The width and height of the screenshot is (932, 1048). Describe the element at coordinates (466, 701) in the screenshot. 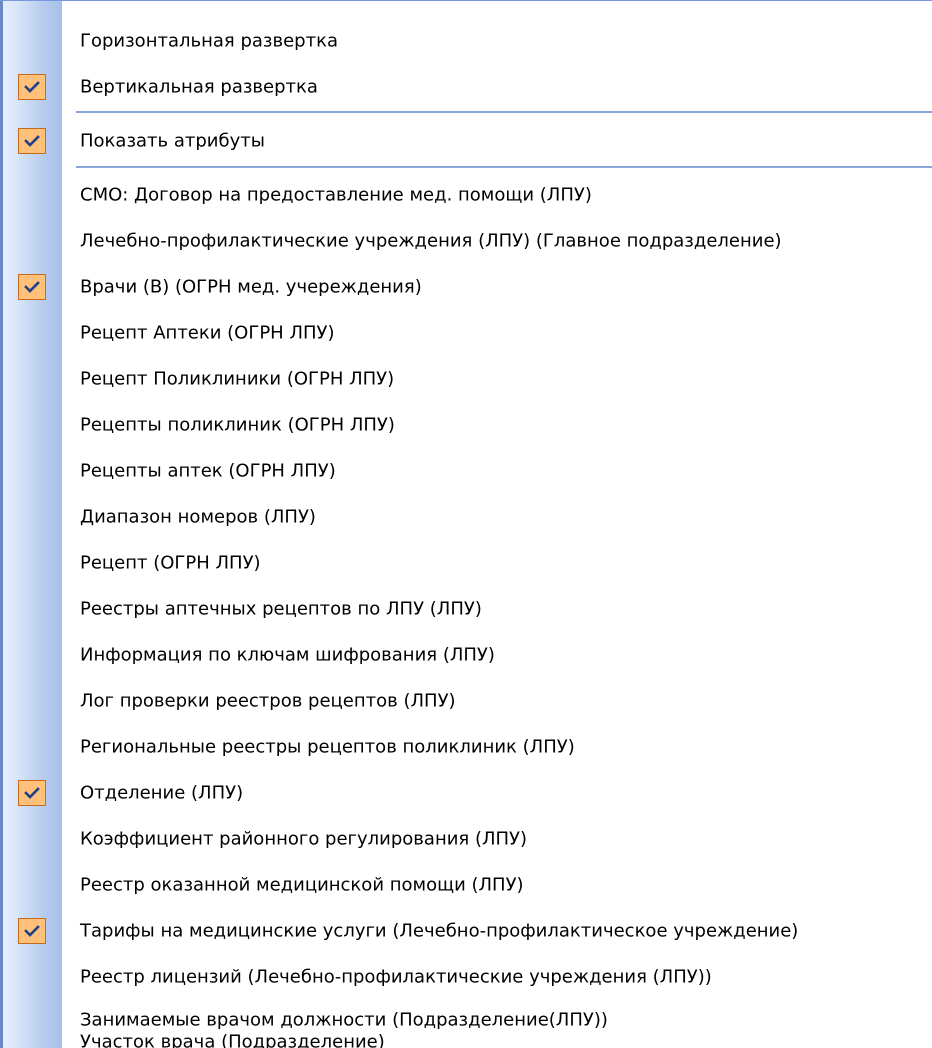

I see `menu-item-registry-check-log: Лог проверки реестров рецептов (ЛПУ)` at that location.